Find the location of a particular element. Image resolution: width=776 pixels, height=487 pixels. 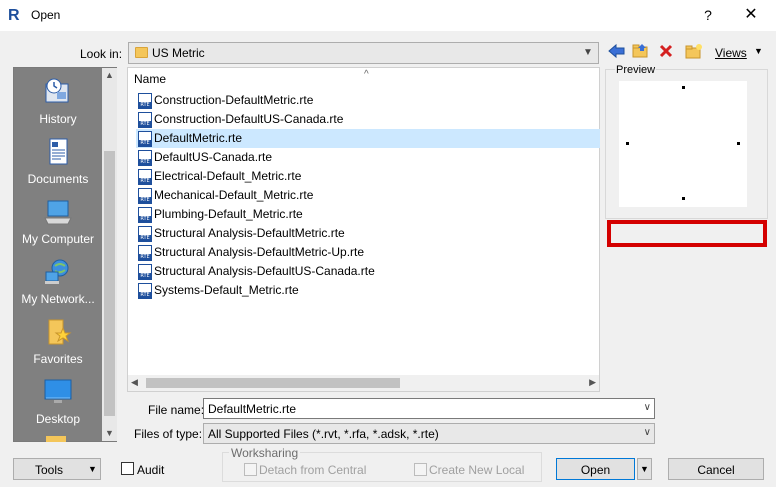

scroll-right-icon: ▶ is located at coordinates (592, 382).